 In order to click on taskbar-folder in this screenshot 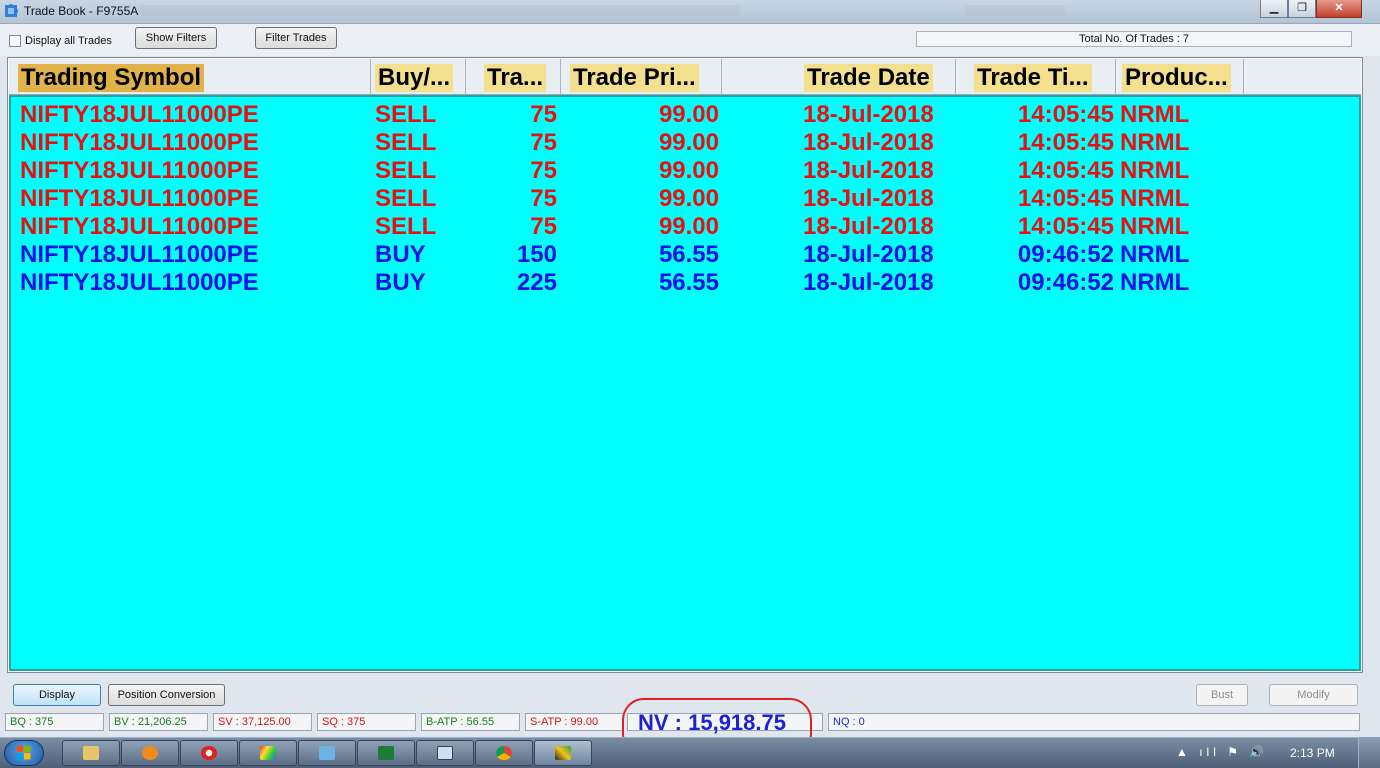, I will do `click(327, 753)`.